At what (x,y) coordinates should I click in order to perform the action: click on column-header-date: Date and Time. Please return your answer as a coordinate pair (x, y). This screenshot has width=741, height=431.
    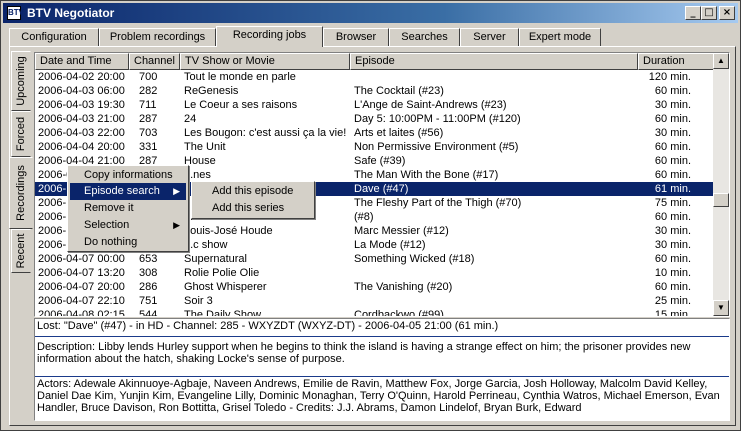
    Looking at the image, I should click on (82, 61).